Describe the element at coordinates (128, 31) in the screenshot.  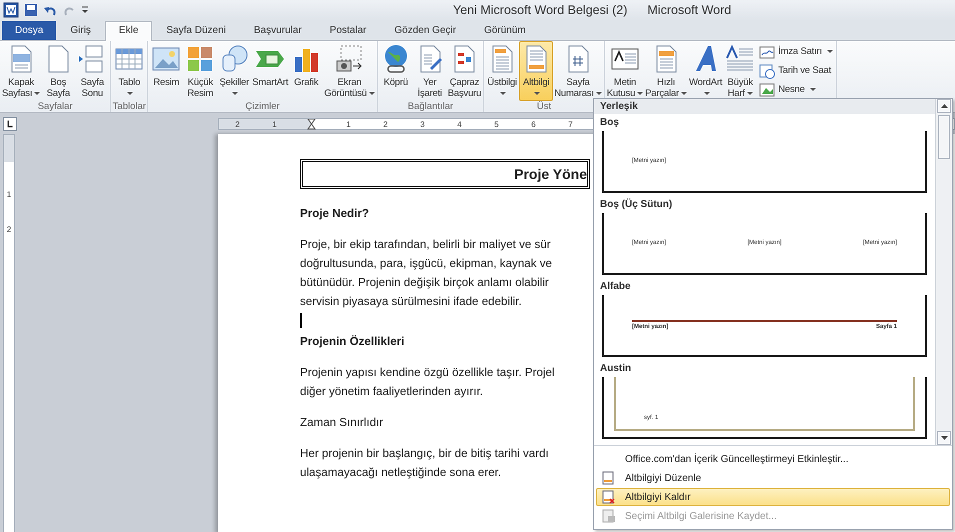
I see `ribbon-tab: Ekle` at that location.